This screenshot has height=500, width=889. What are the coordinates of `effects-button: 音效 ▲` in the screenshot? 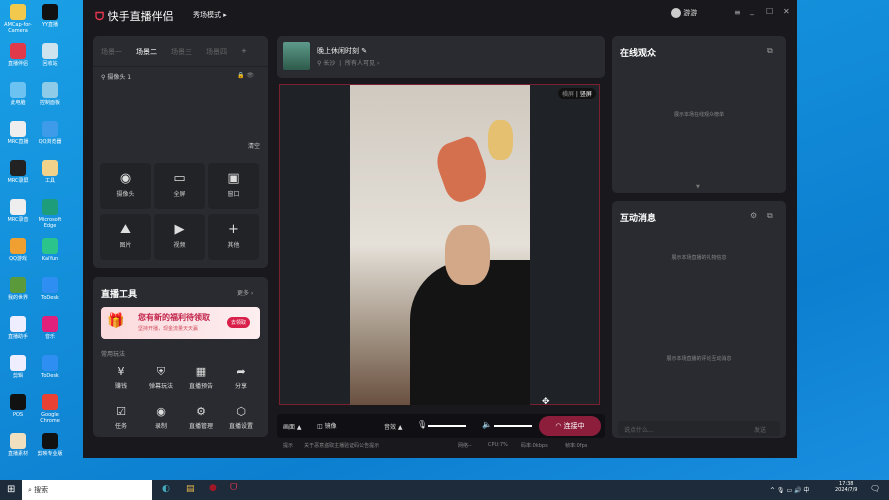 It's located at (393, 426).